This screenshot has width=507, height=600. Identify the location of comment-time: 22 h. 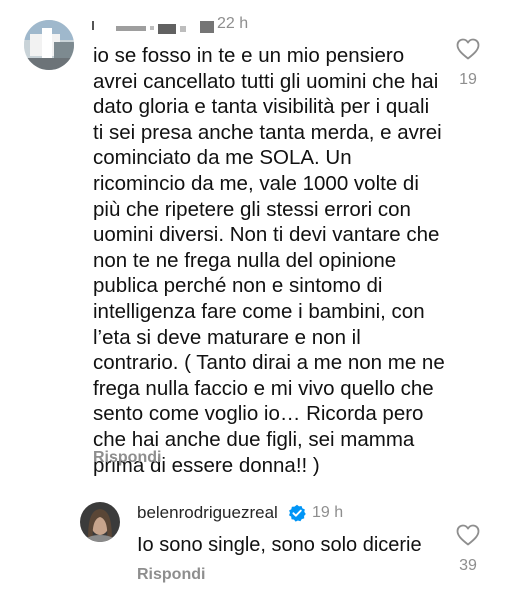
(233, 23).